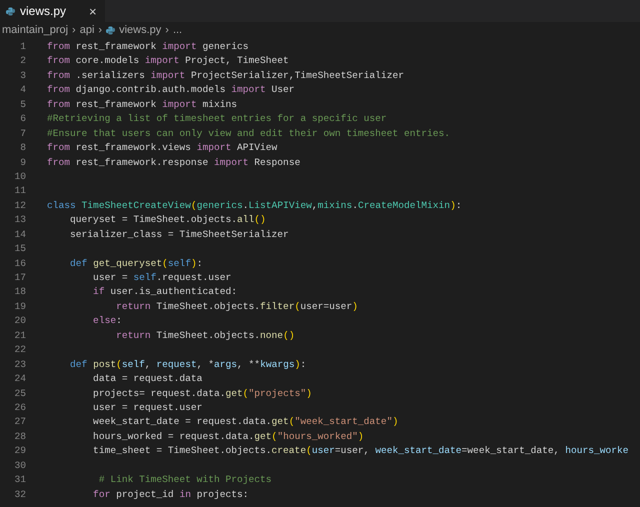  Describe the element at coordinates (19, 191) in the screenshot. I see `line-number: 11` at that location.